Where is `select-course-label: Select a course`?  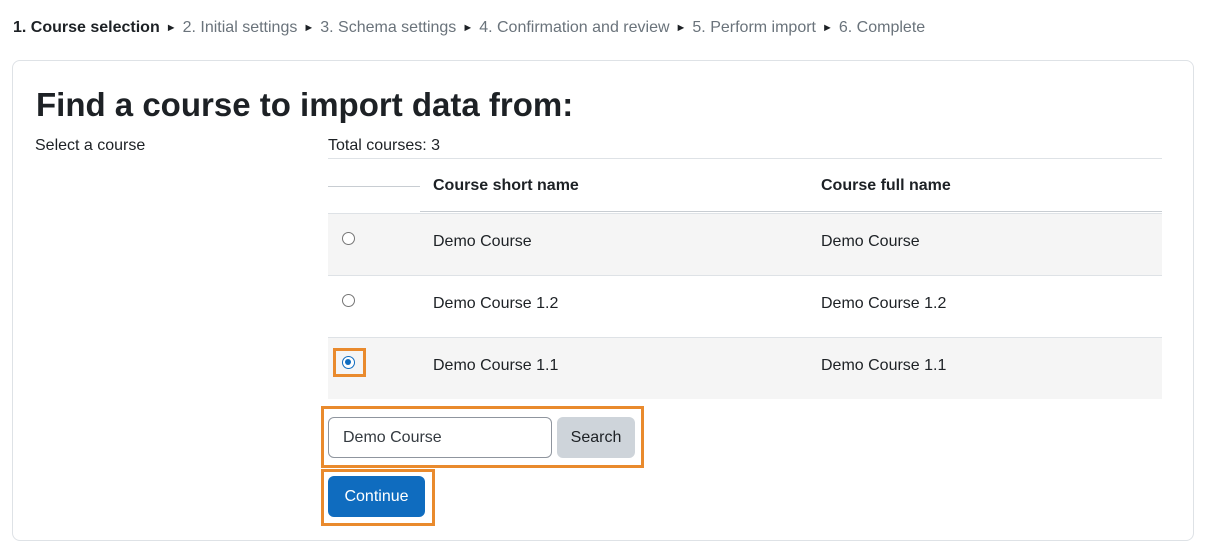 select-course-label: Select a course is located at coordinates (90, 145).